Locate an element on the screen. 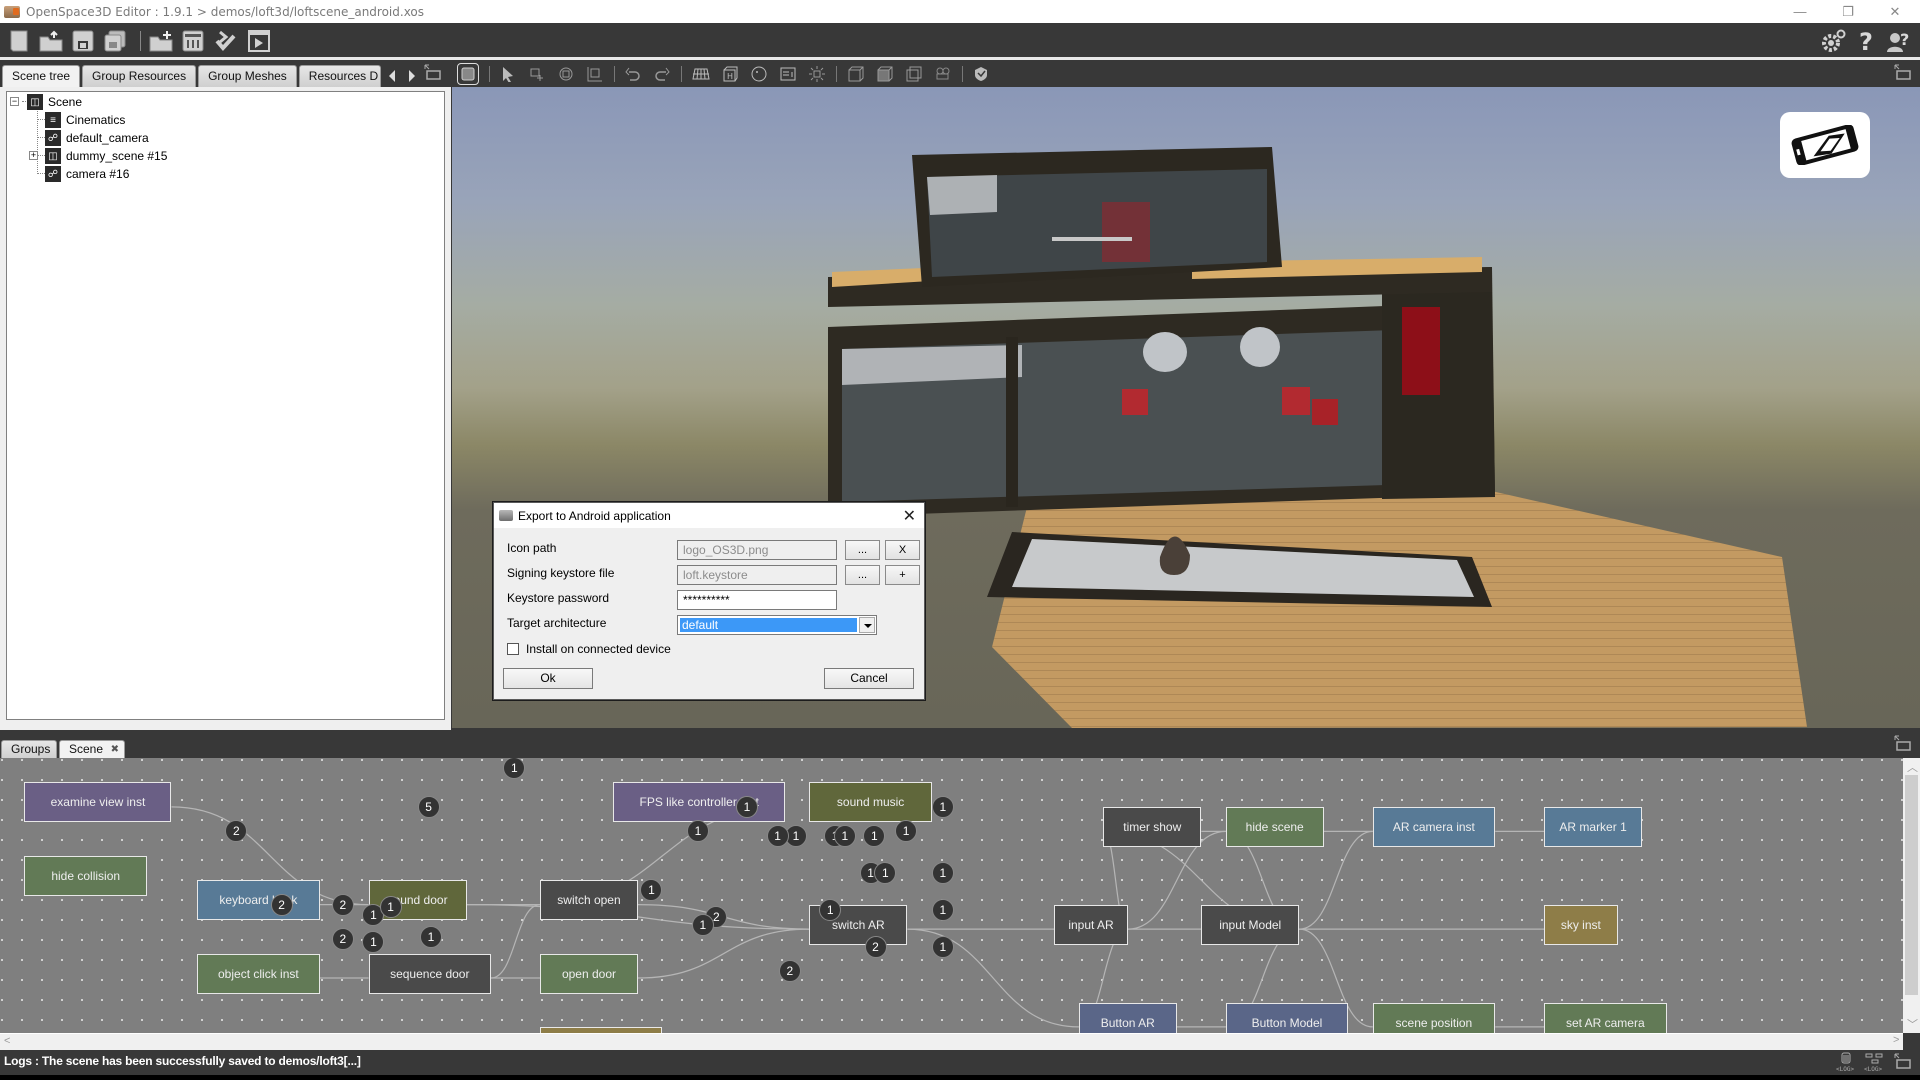 This screenshot has width=1920, height=1080. graph-node-examine-view-inst: examine view inst is located at coordinates (98, 802).